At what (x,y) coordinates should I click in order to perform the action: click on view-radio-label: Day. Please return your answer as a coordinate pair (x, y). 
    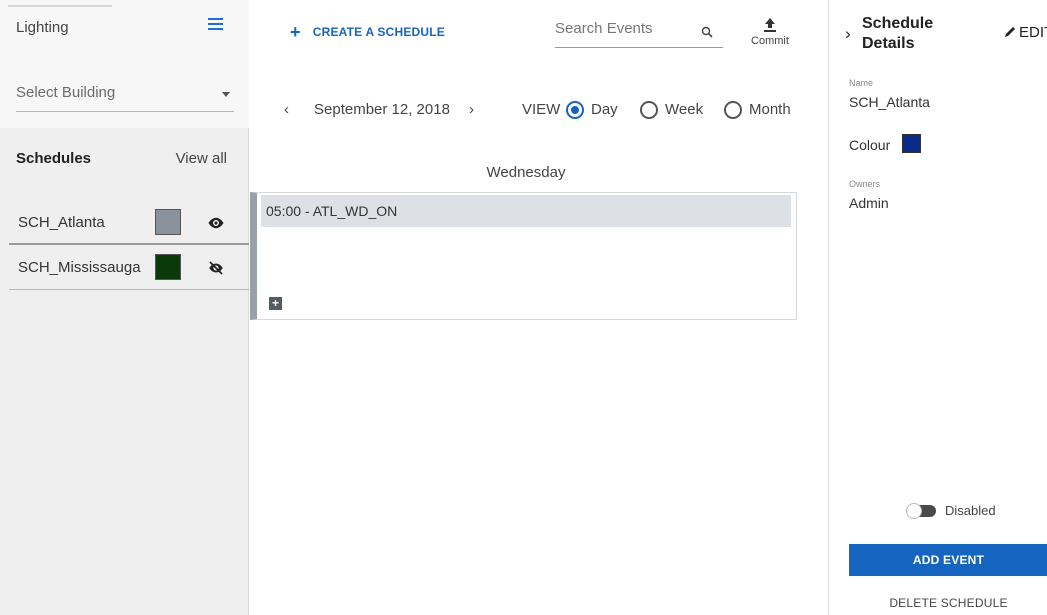
    Looking at the image, I should click on (604, 109).